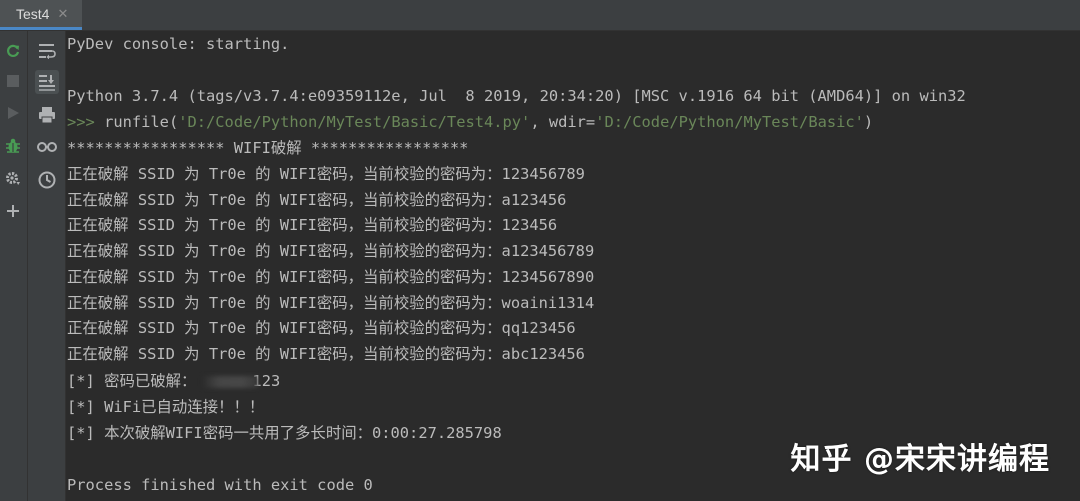 The image size is (1080, 501). What do you see at coordinates (166, 407) in the screenshot?
I see `console-line-connected: [*] WiFi已自动连接！！！` at bounding box center [166, 407].